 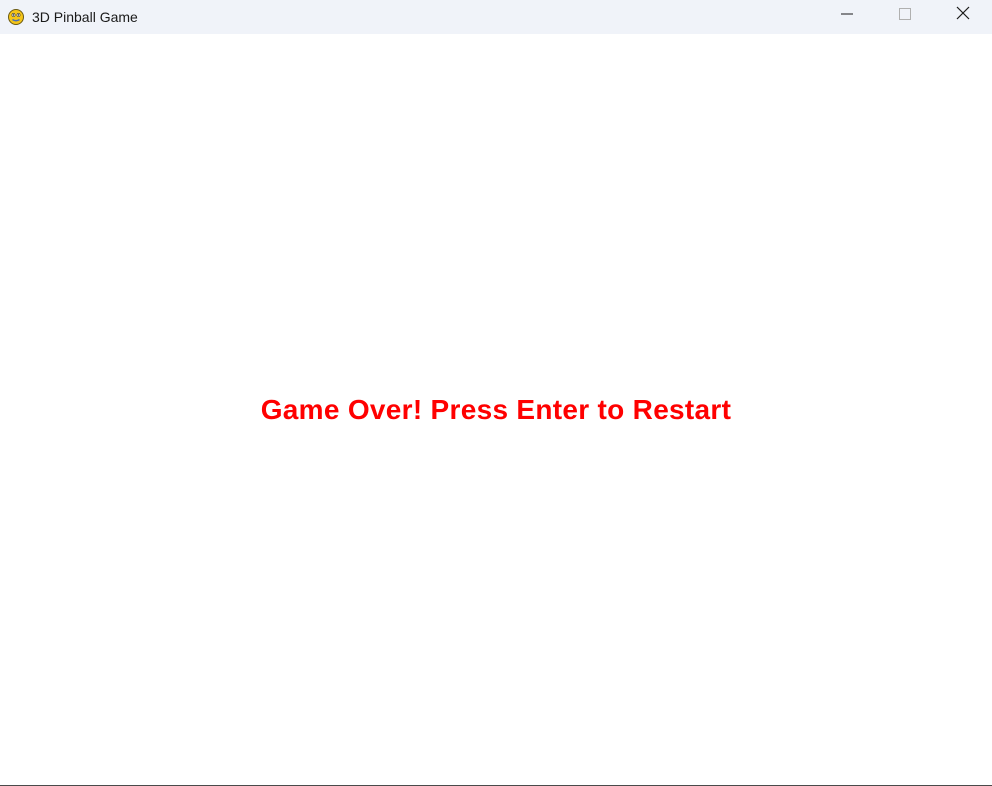 What do you see at coordinates (16, 17) in the screenshot?
I see `pygame-snake-icon` at bounding box center [16, 17].